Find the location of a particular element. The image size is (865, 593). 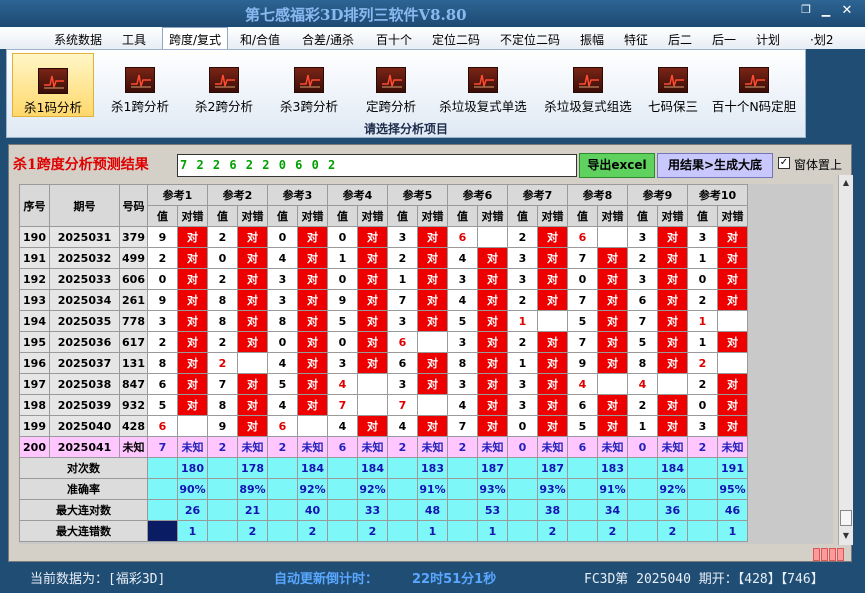

table-row: 194 2025035 778 3 对 8 对 8 对 5 对 3 对 5 对 1 错 5 对 7 对 1 错 is located at coordinates (383, 321).